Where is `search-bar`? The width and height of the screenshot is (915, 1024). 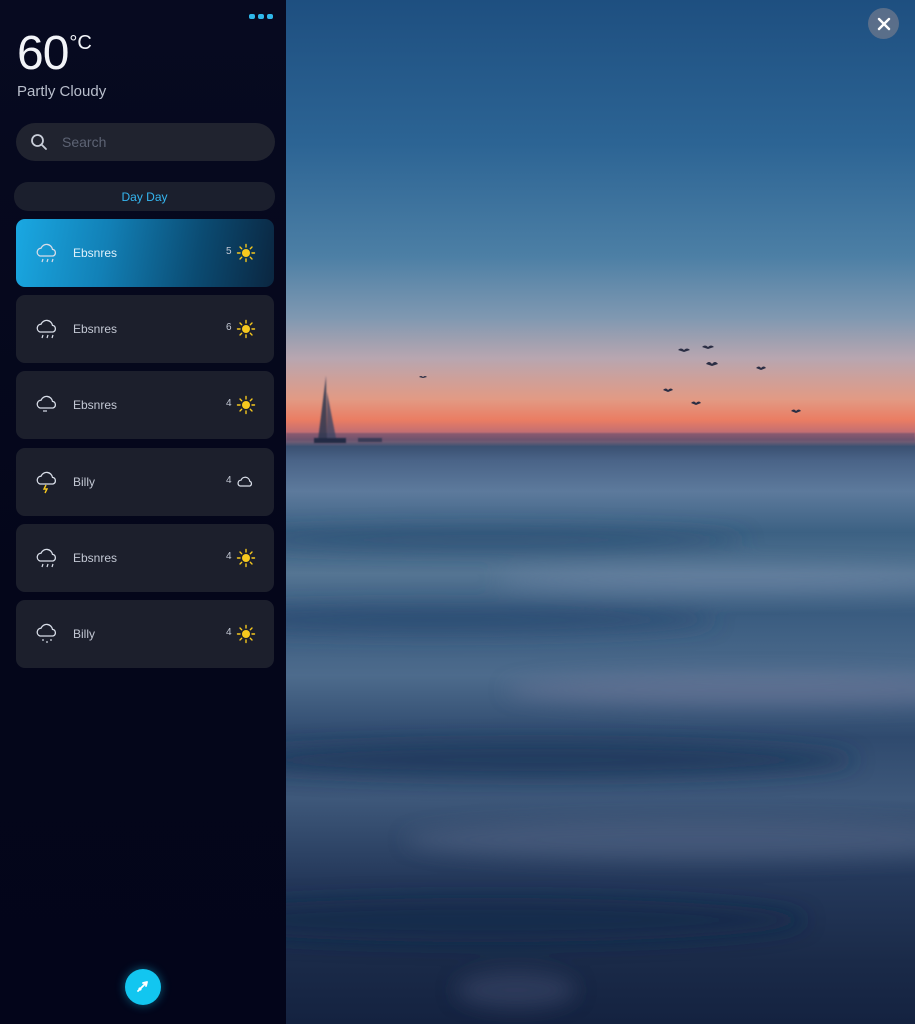 search-bar is located at coordinates (145, 142).